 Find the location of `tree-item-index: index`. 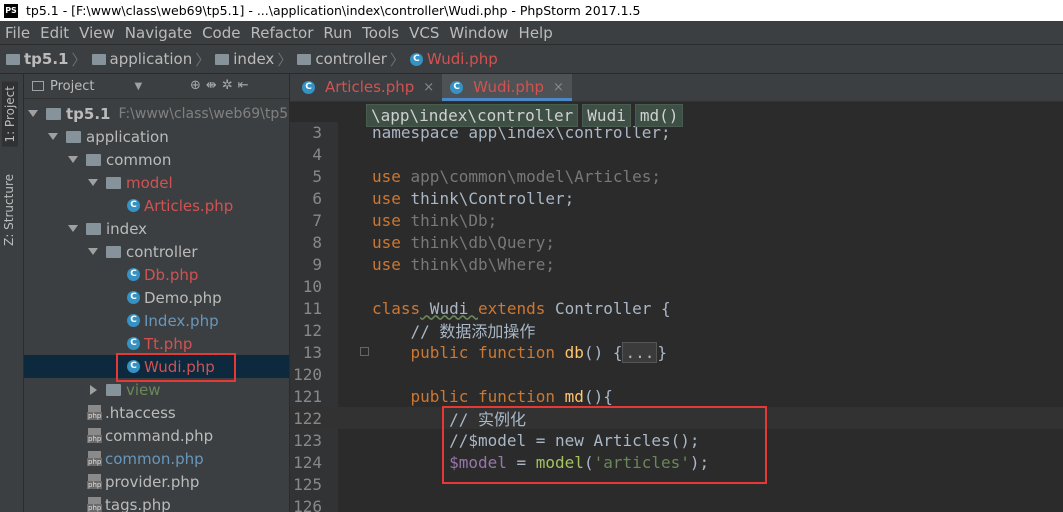

tree-item-index: index is located at coordinates (156, 228).